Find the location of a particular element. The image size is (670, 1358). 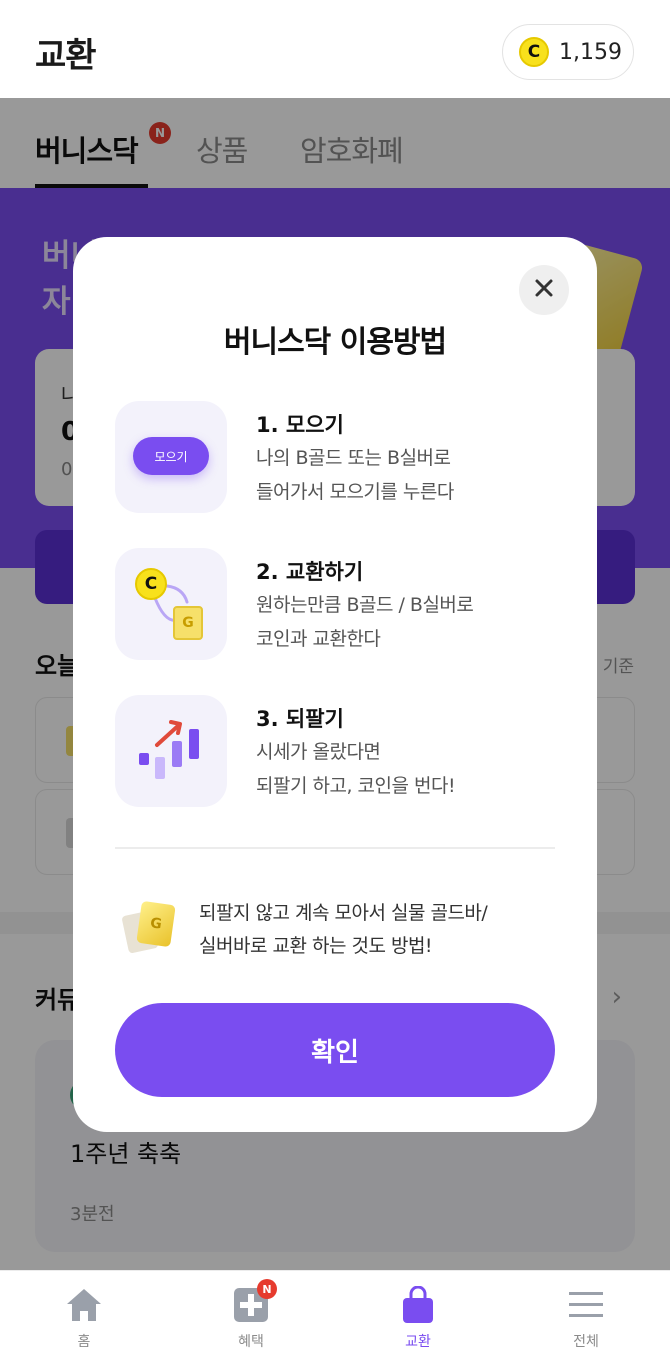

confirm-button: 확인 is located at coordinates (335, 1050).